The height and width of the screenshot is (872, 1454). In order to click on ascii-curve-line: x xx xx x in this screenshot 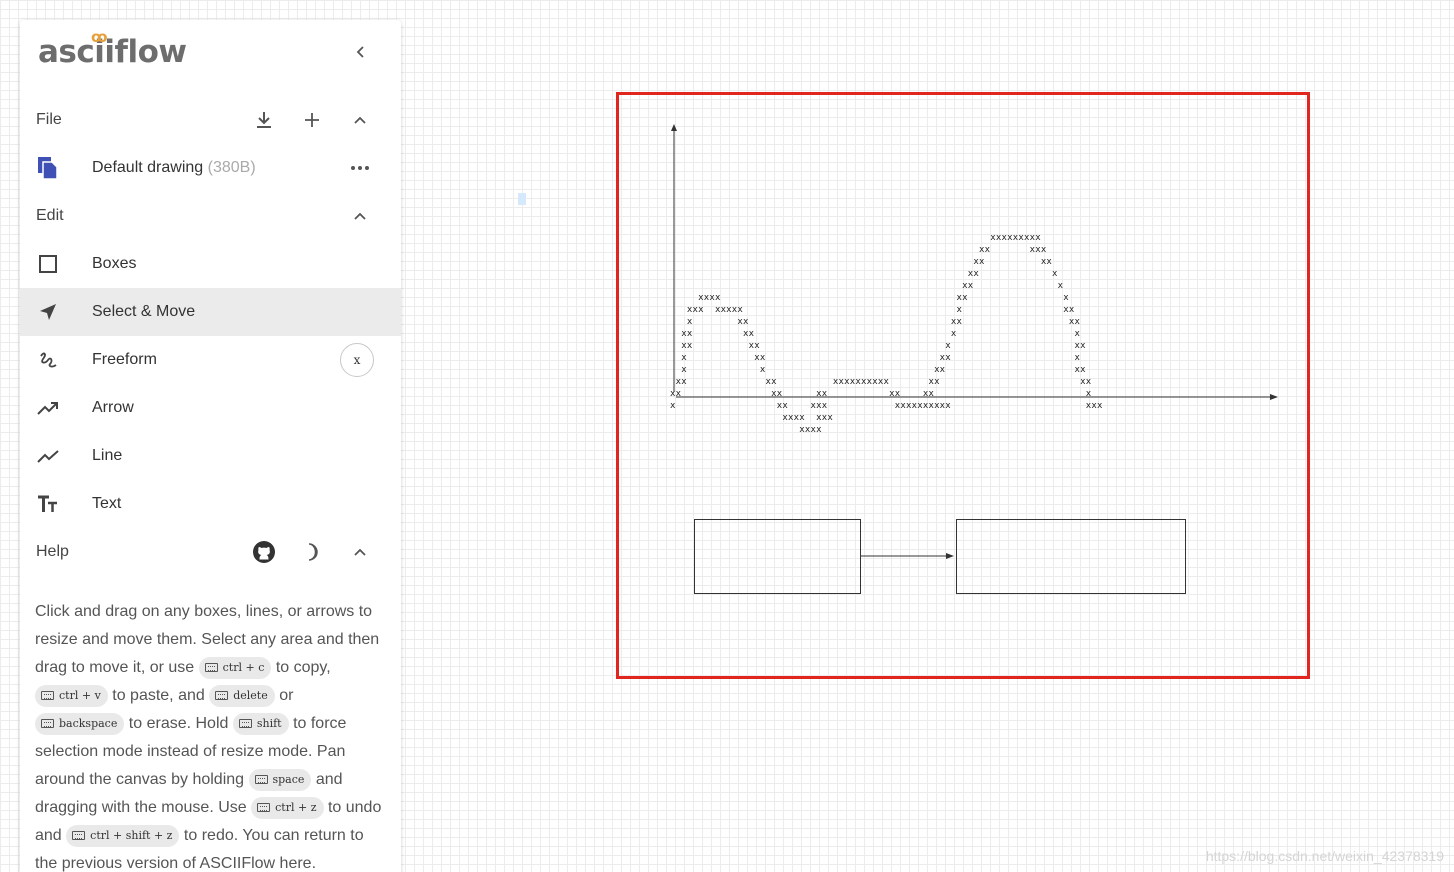, I will do `click(875, 358)`.